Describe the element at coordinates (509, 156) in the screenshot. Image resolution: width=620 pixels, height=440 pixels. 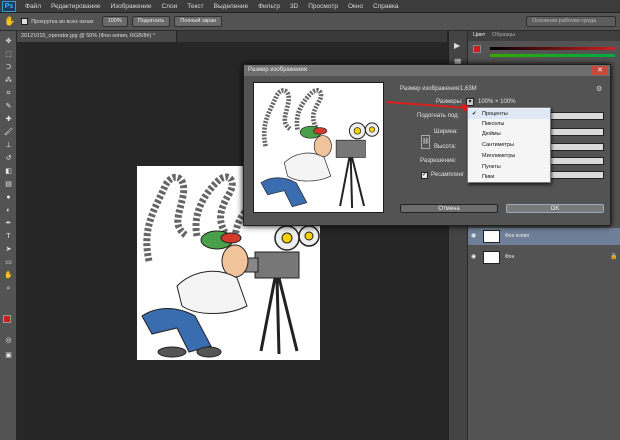
I see `option-millimeters: Миллиметры` at that location.